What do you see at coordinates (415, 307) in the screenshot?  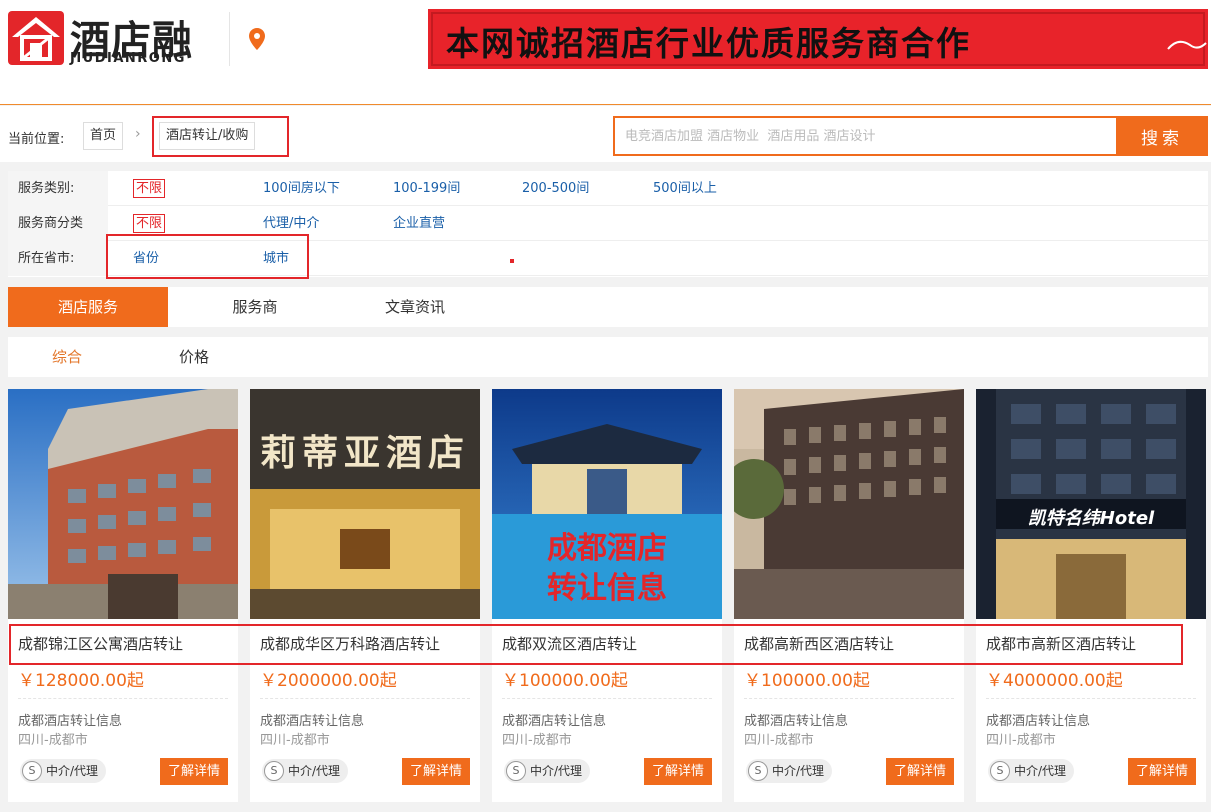 I see `tab-articles: 文章资讯` at bounding box center [415, 307].